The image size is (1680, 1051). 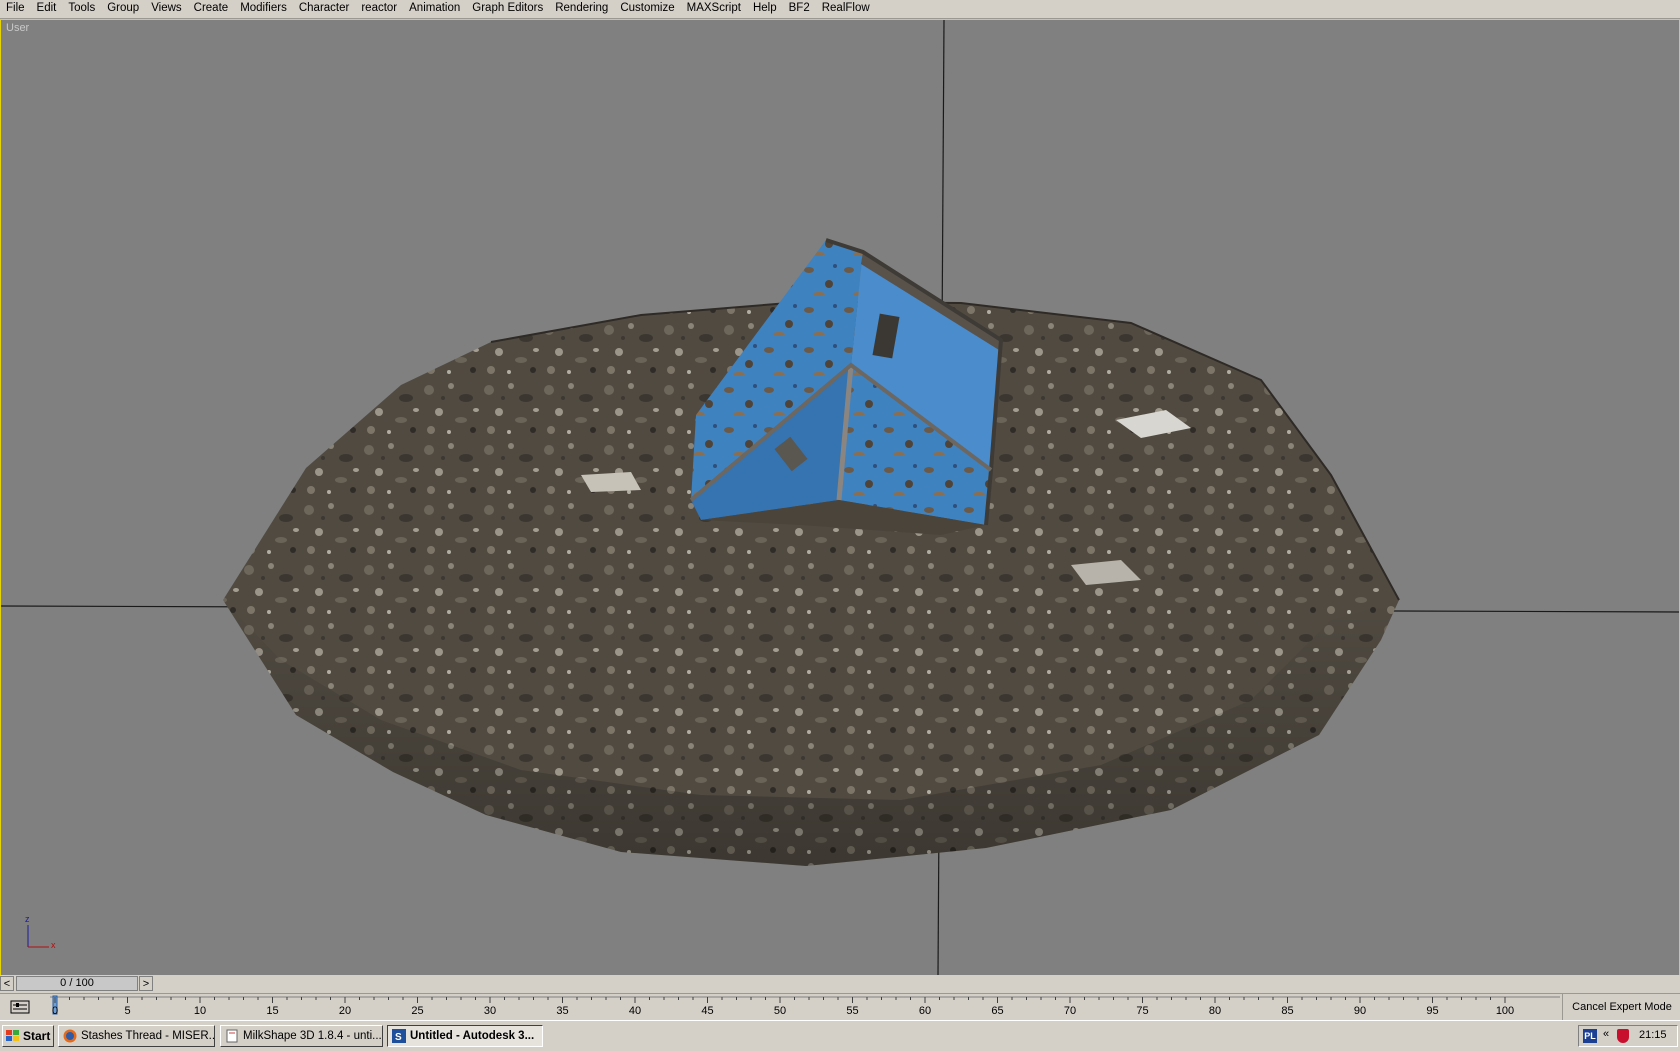 What do you see at coordinates (55, 1011) in the screenshot?
I see `frame-label: 0` at bounding box center [55, 1011].